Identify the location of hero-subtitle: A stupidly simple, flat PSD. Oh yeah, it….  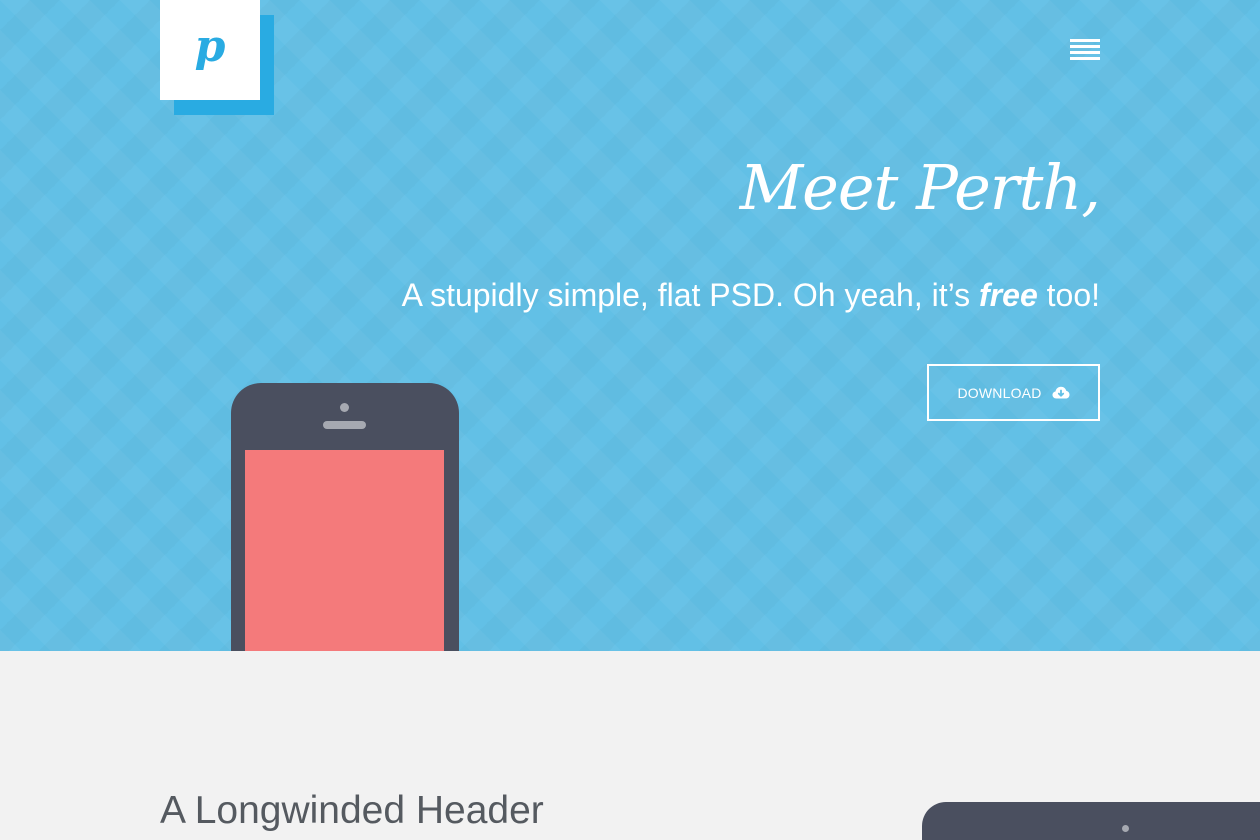
(751, 295).